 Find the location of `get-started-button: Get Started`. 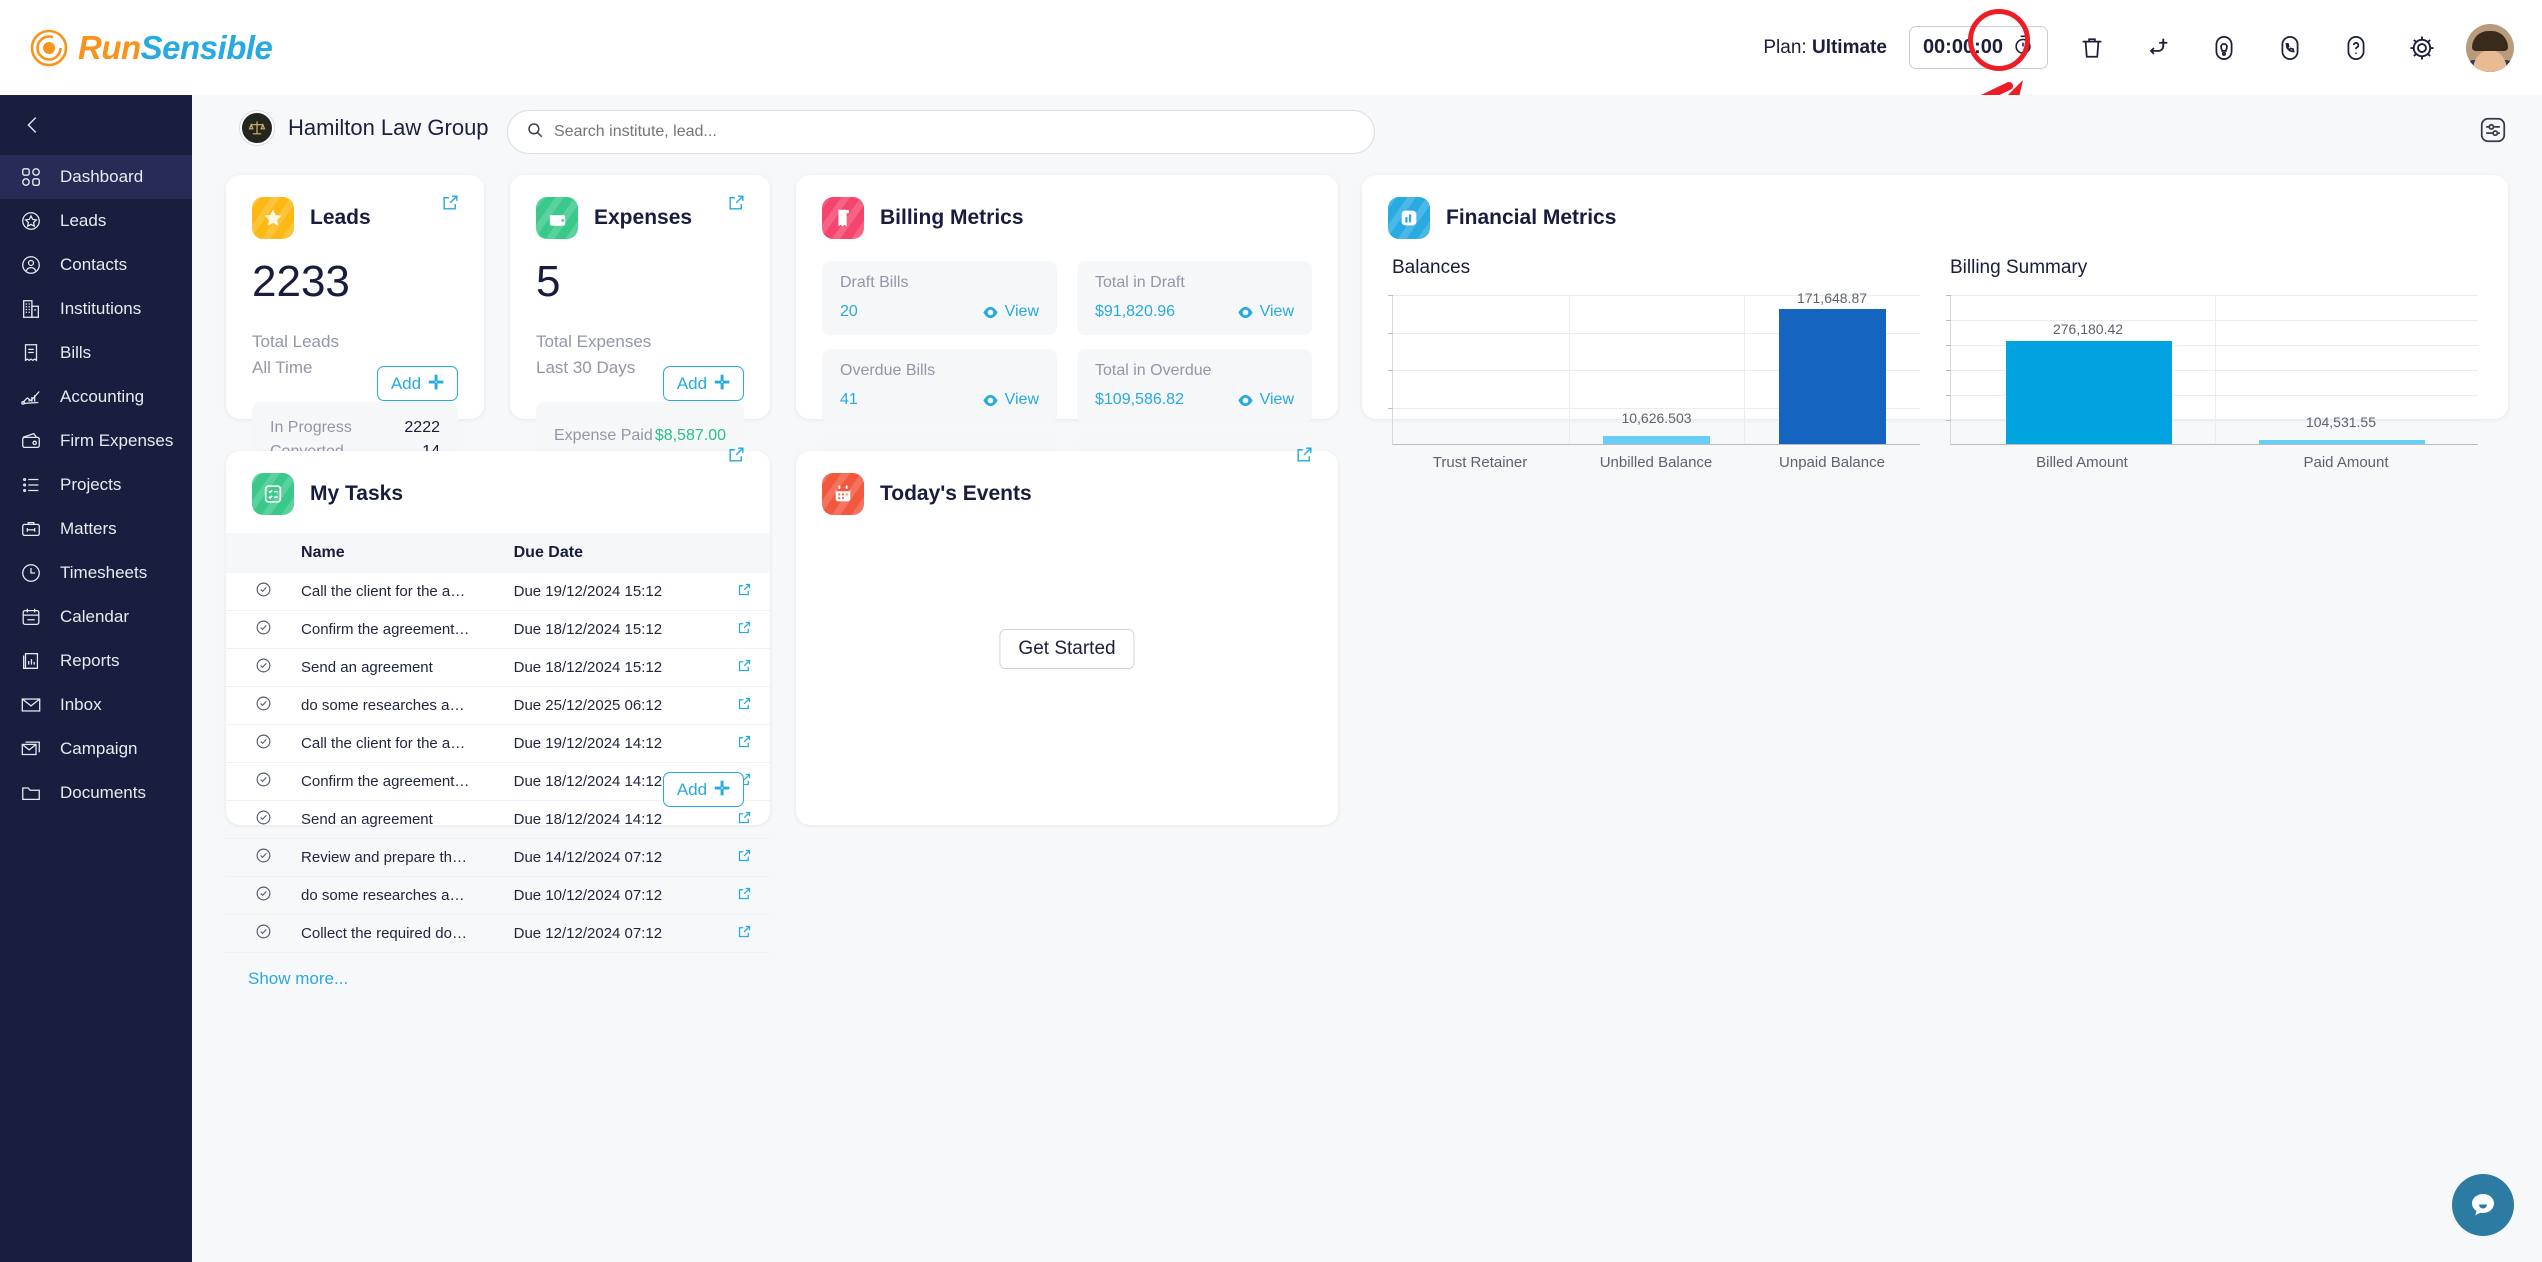

get-started-button: Get Started is located at coordinates (1067, 649).